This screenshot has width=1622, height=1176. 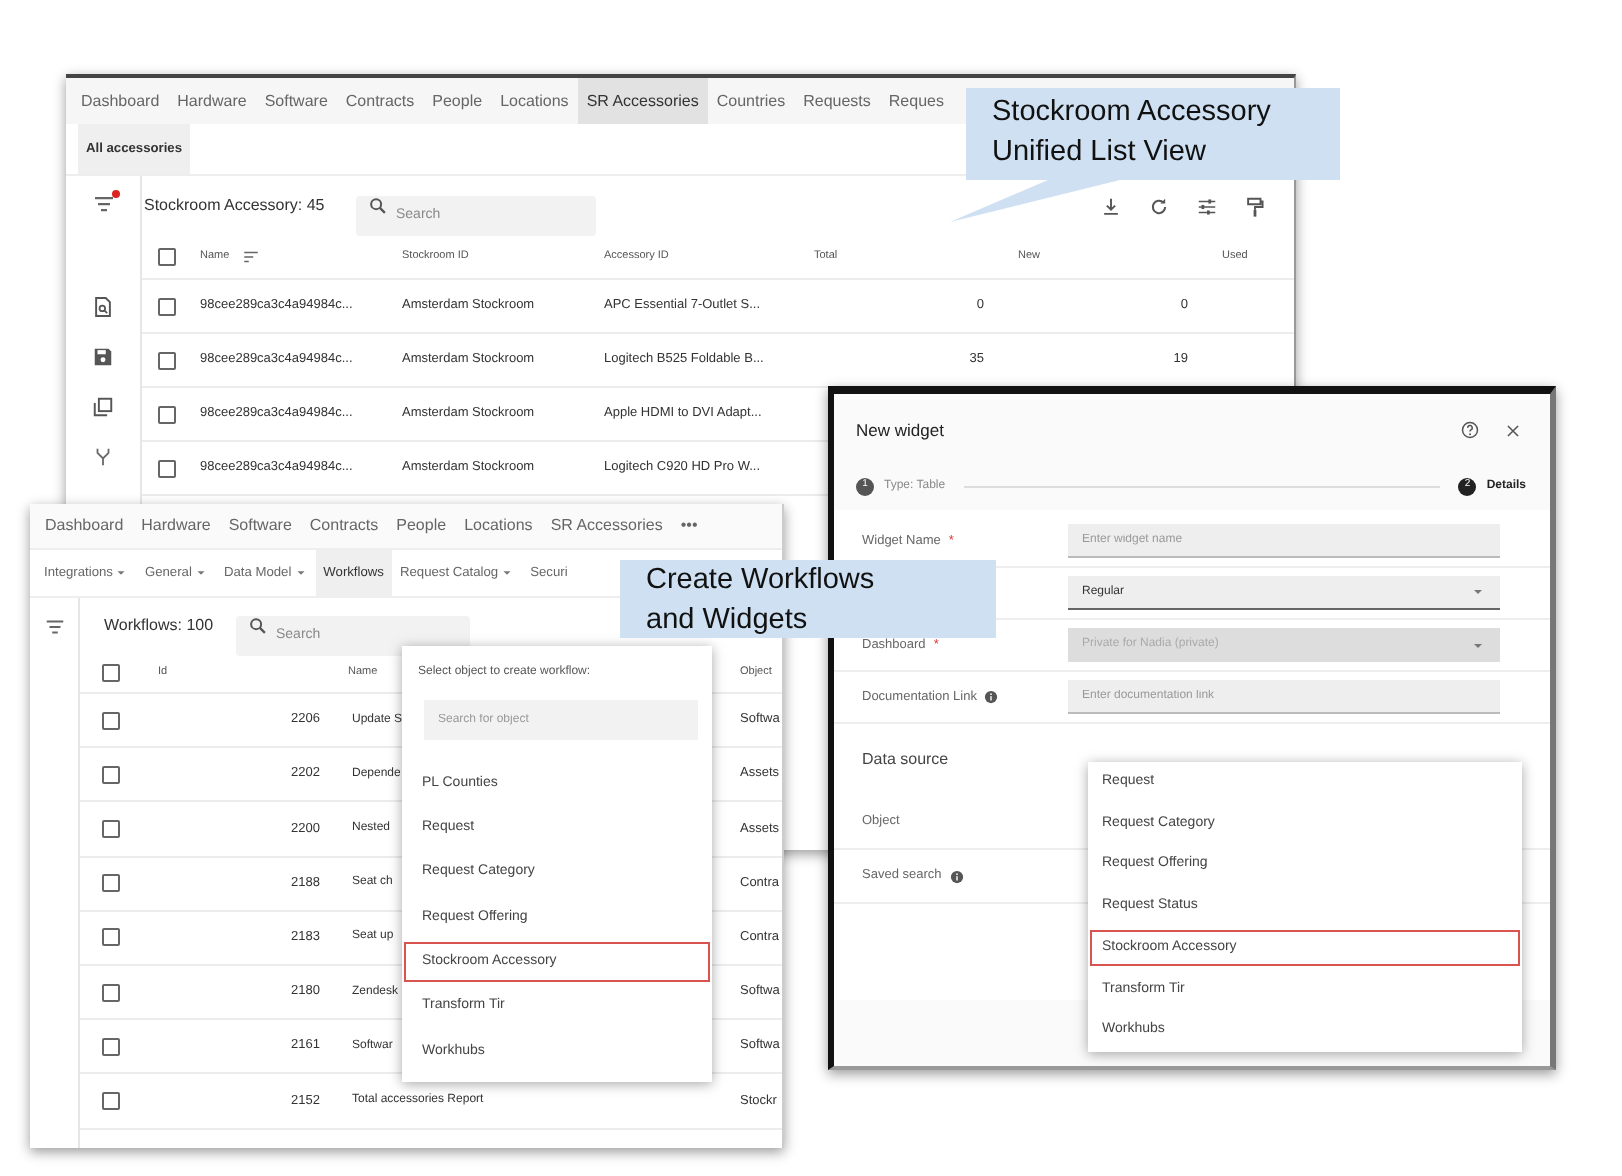 What do you see at coordinates (1159, 206) in the screenshot?
I see `refresh-icon` at bounding box center [1159, 206].